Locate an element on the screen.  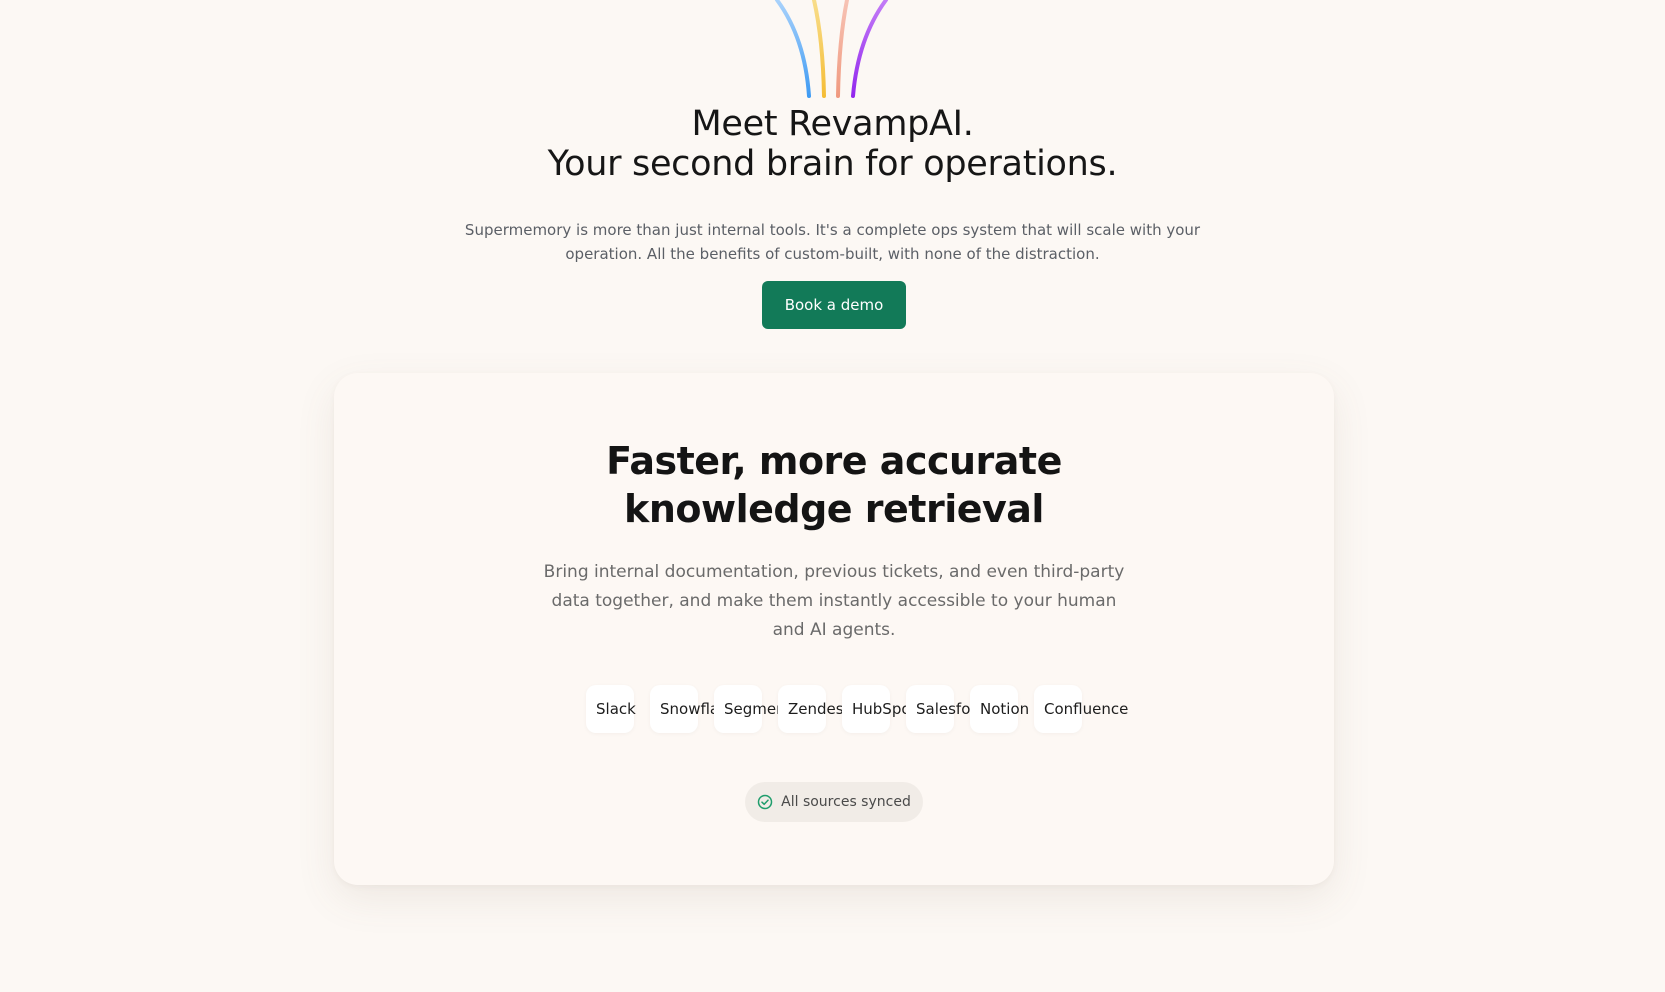
feature-title-line1: Faster, more accurate is located at coordinates (834, 461).